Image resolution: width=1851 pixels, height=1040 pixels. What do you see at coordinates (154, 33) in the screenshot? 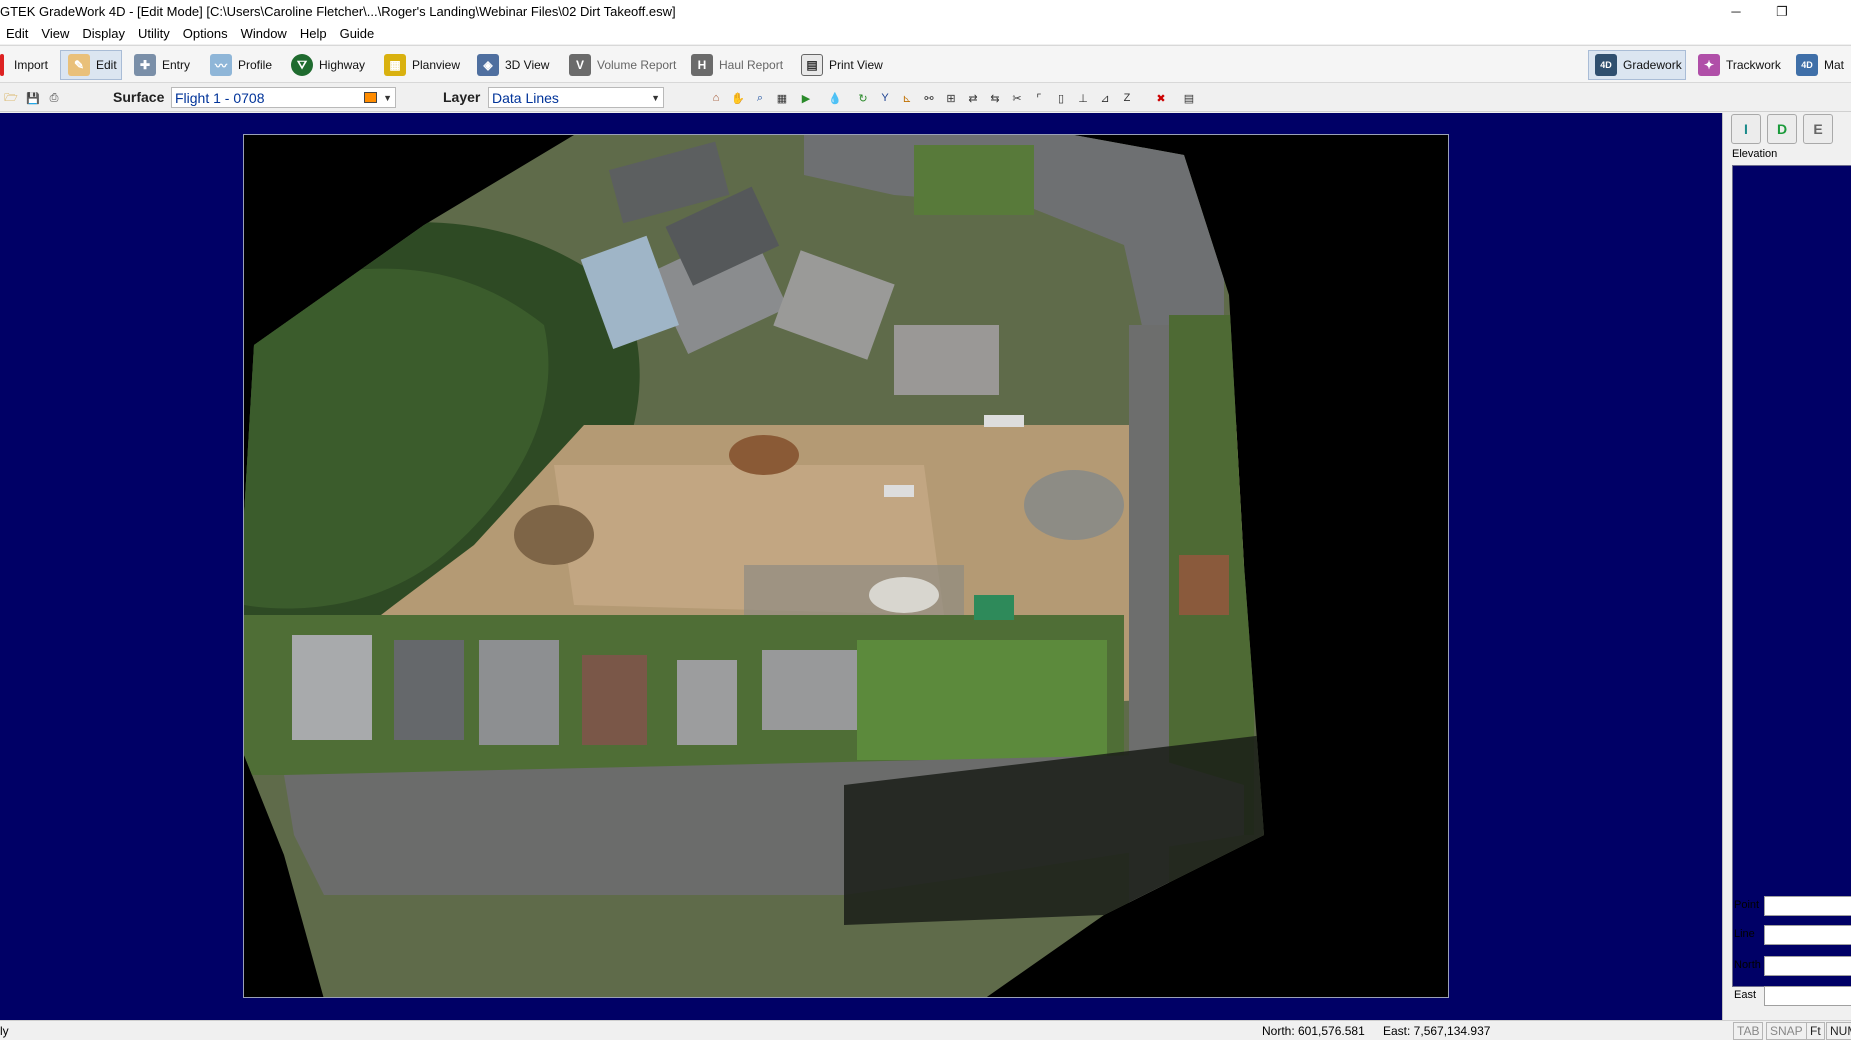
I see `menu-utility: Utility` at bounding box center [154, 33].